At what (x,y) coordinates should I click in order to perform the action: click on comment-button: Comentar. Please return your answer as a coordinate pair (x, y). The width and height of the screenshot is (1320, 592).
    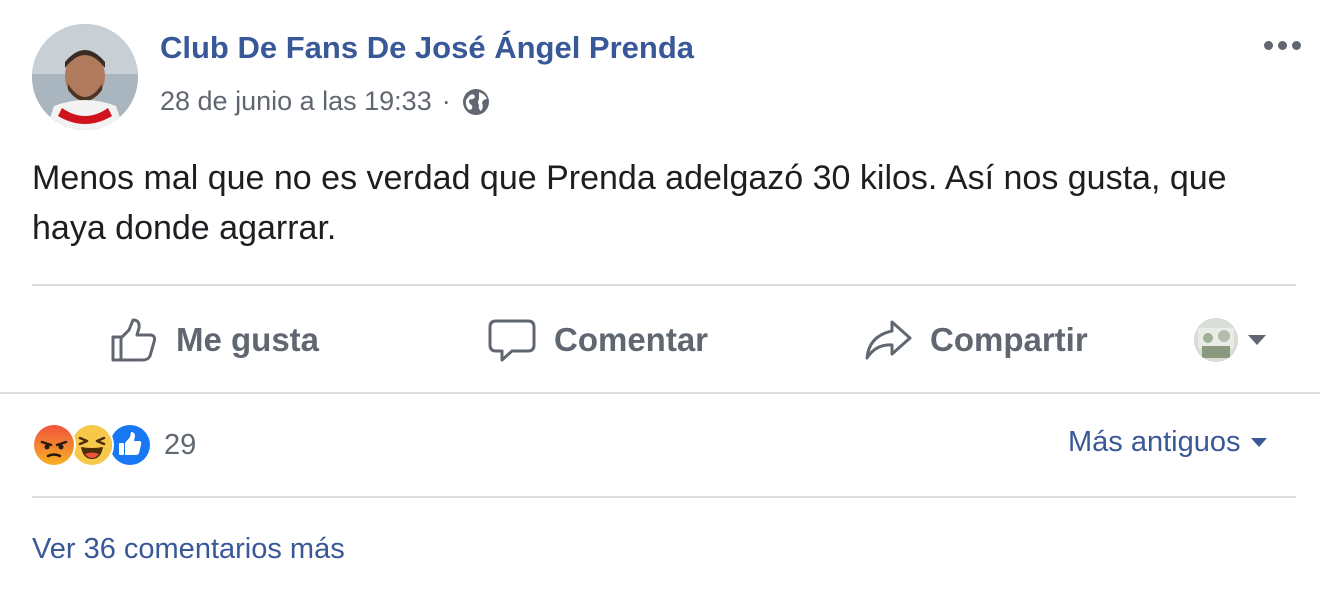
    Looking at the image, I should click on (598, 340).